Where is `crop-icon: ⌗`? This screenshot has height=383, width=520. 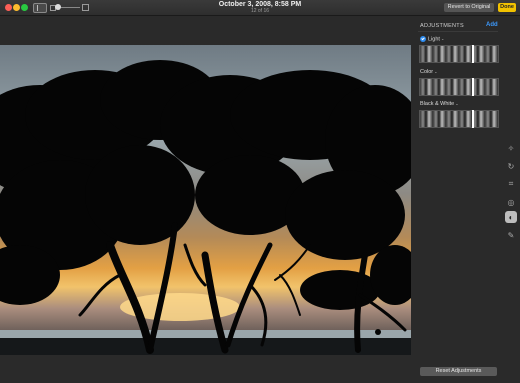 crop-icon: ⌗ is located at coordinates (511, 184).